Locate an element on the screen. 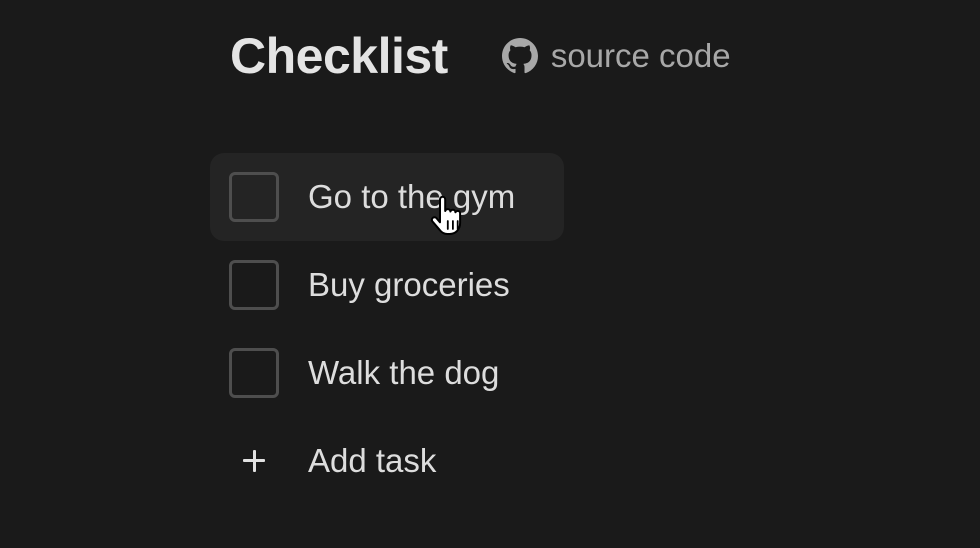 Image resolution: width=980 pixels, height=548 pixels. add-task-button: Add task is located at coordinates (390, 461).